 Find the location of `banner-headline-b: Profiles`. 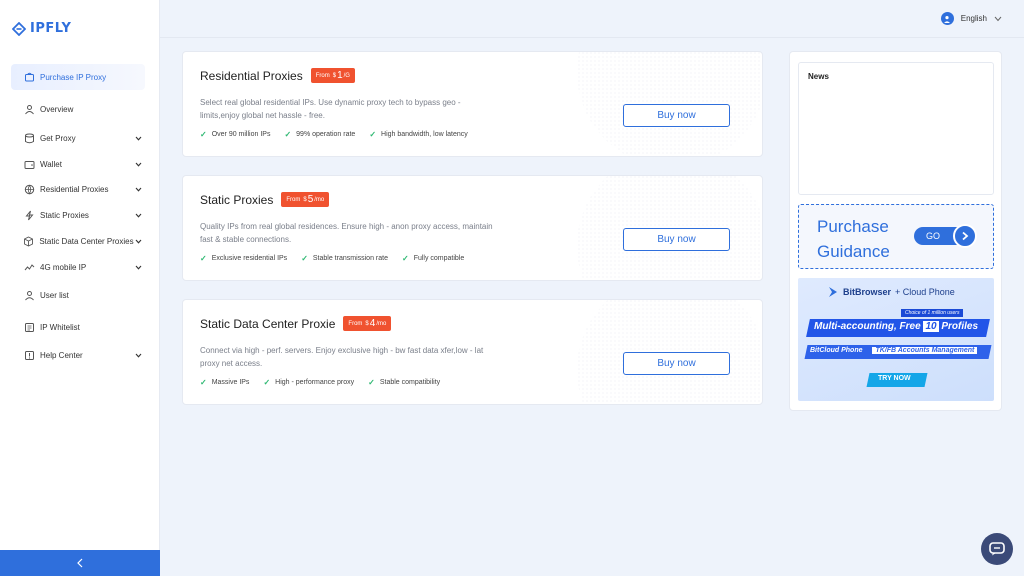

banner-headline-b: Profiles is located at coordinates (960, 326).